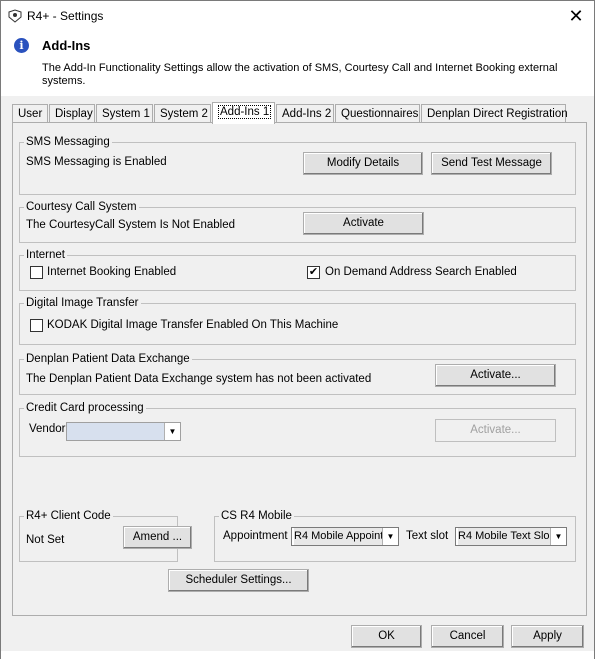 The image size is (595, 659). I want to click on tab-denplan-direct-registration: Denplan Direct Registration, so click(494, 113).